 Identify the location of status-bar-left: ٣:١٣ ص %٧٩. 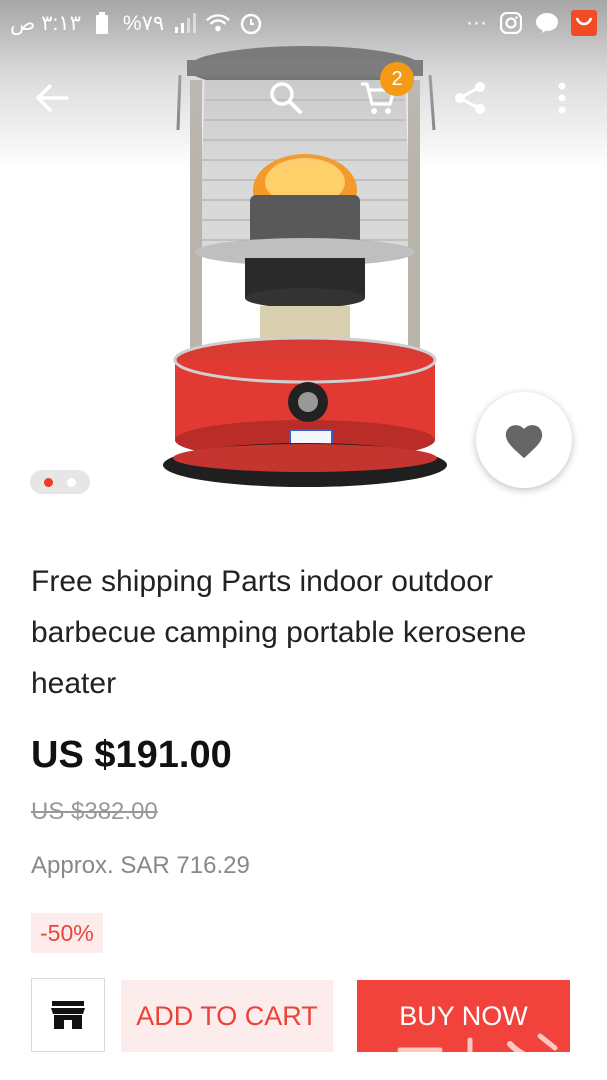
(136, 23).